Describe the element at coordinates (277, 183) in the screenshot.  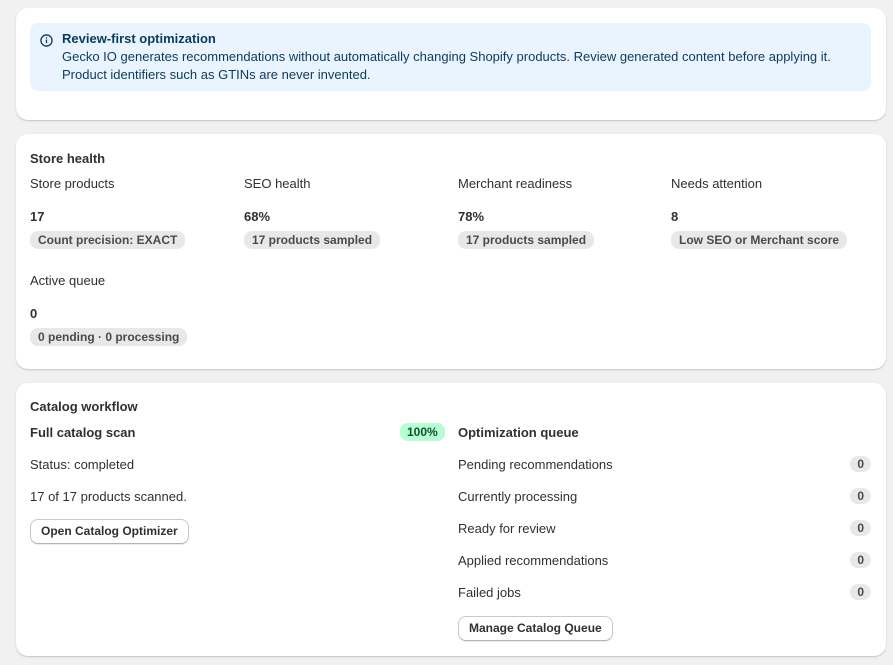
I see `metric-label: SEO health` at that location.